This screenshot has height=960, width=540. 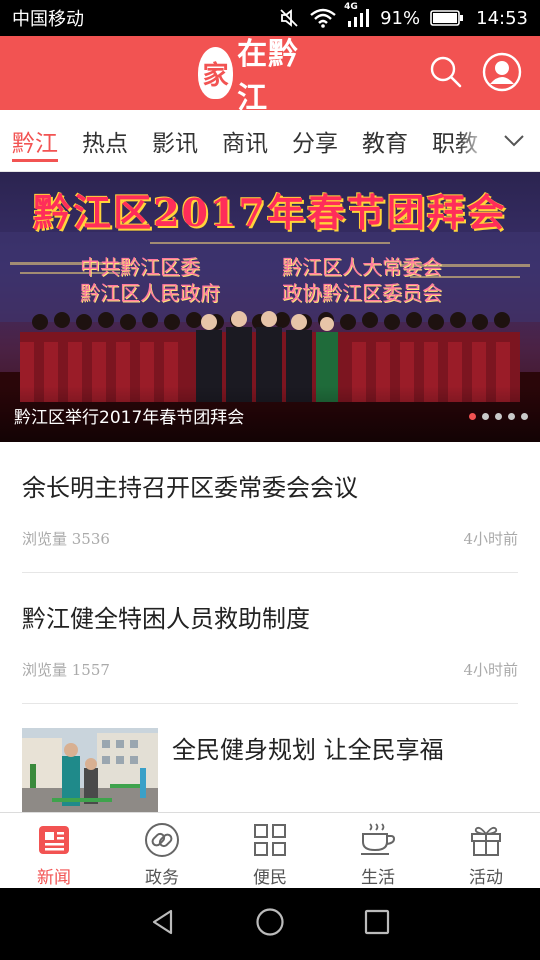 I want to click on news-item: 全民健身规划 让全民享福, so click(x=270, y=758).